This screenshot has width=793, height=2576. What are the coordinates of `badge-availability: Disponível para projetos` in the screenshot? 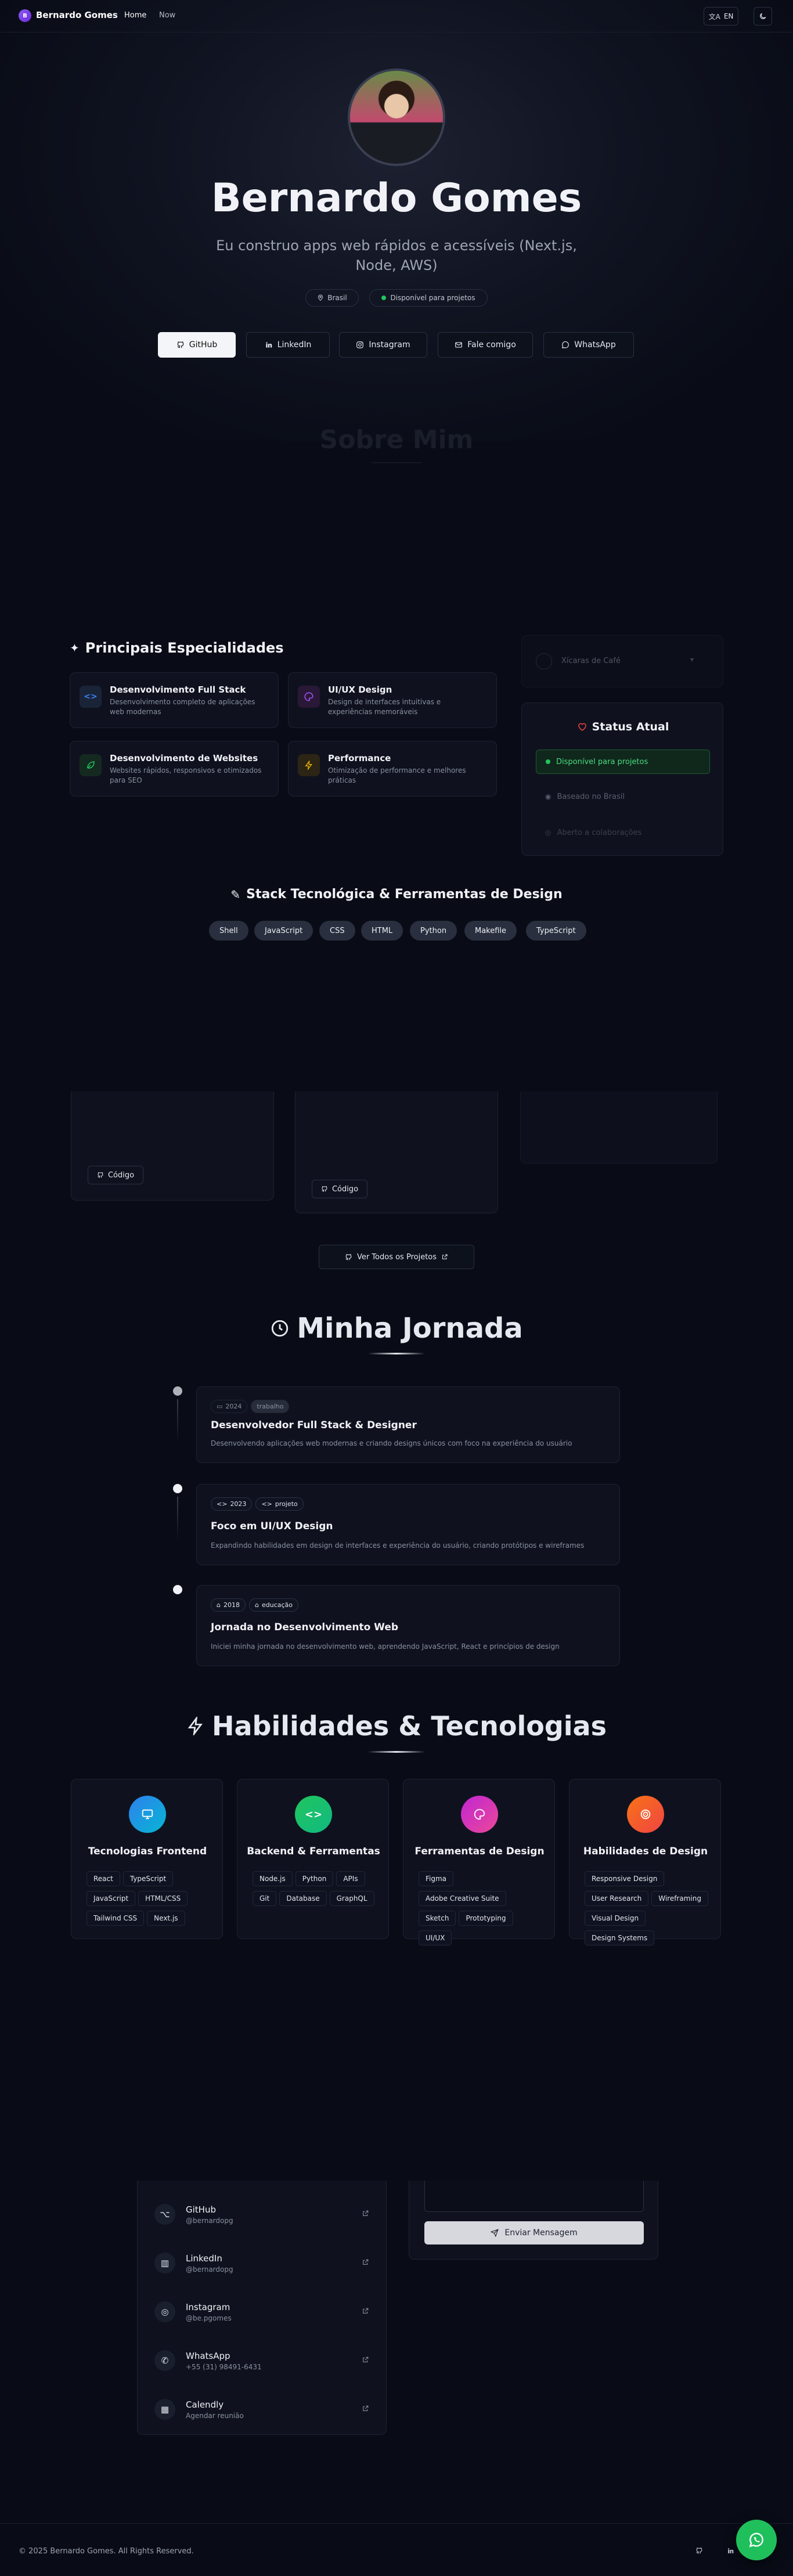 It's located at (428, 298).